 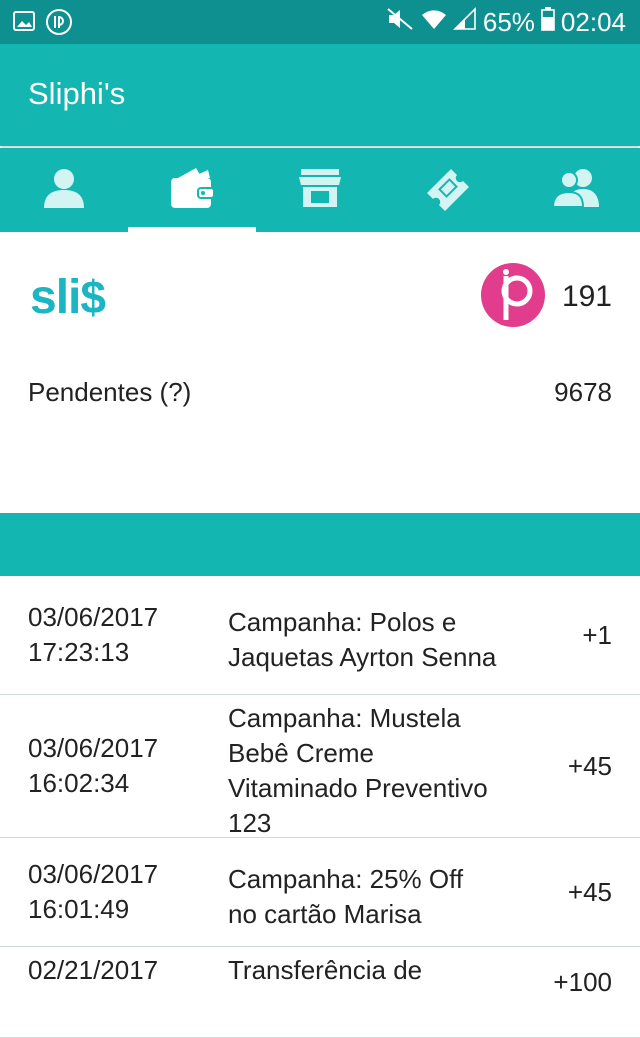 What do you see at coordinates (597, 634) in the screenshot?
I see `transaction-amount: +1` at bounding box center [597, 634].